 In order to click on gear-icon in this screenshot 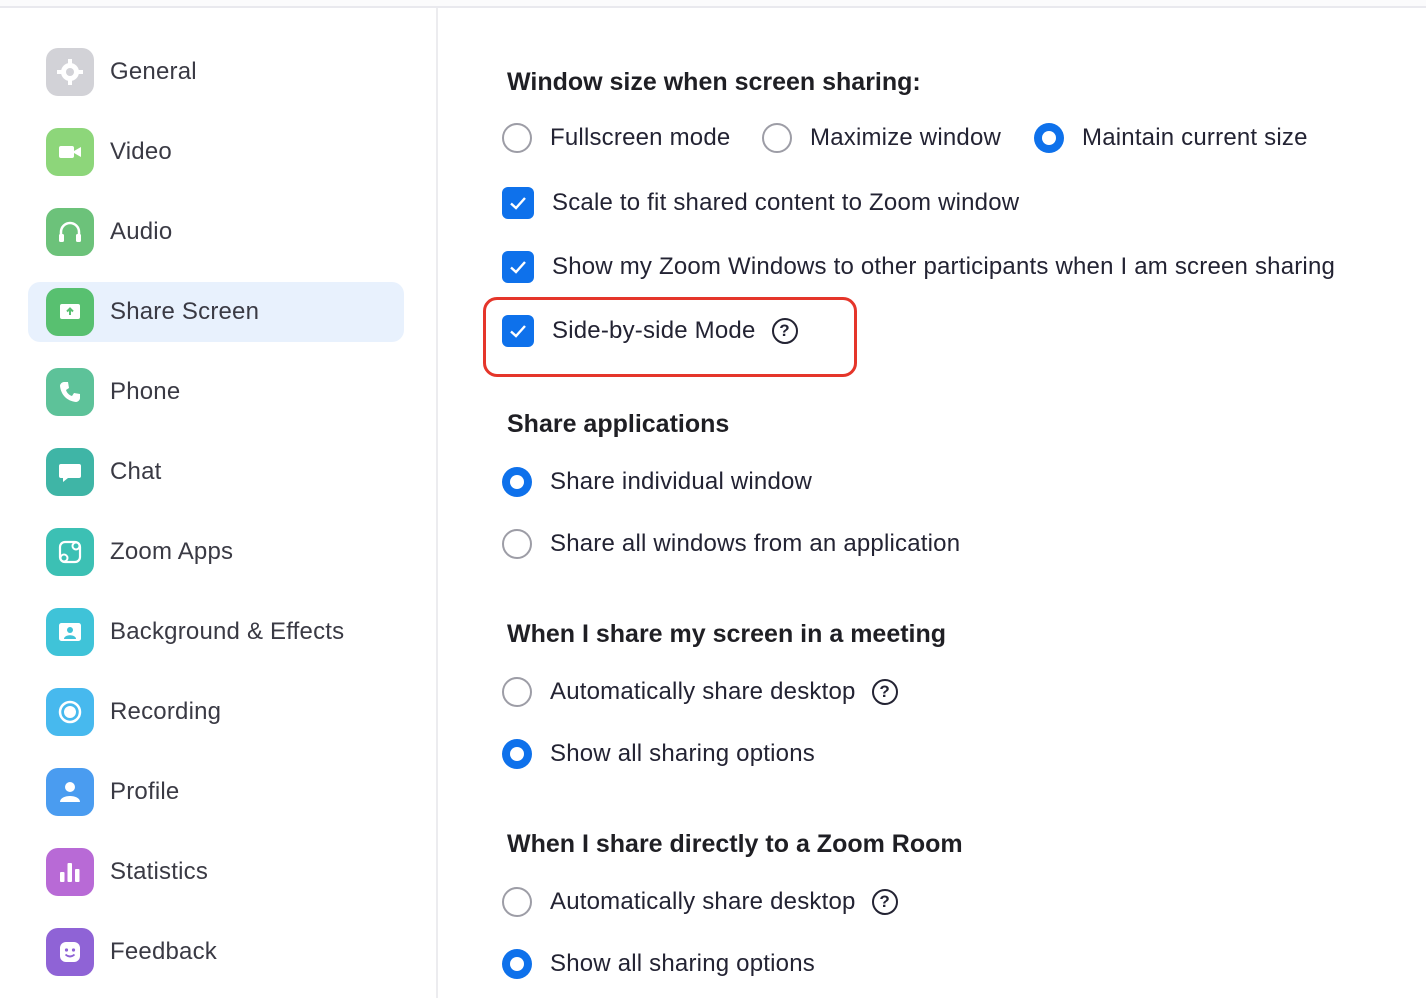, I will do `click(70, 72)`.